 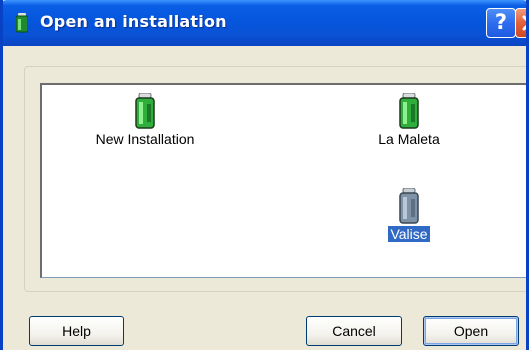 What do you see at coordinates (524, 23) in the screenshot?
I see `close-icon` at bounding box center [524, 23].